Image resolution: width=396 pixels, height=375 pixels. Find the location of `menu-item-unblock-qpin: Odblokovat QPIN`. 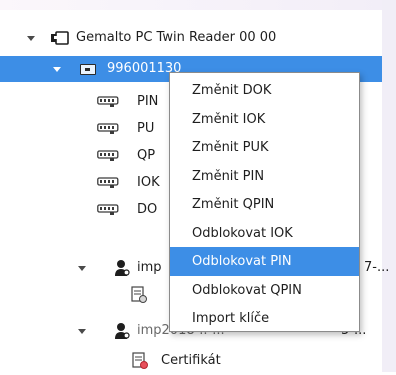

menu-item-unblock-qpin: Odblokovat QPIN is located at coordinates (264, 290).